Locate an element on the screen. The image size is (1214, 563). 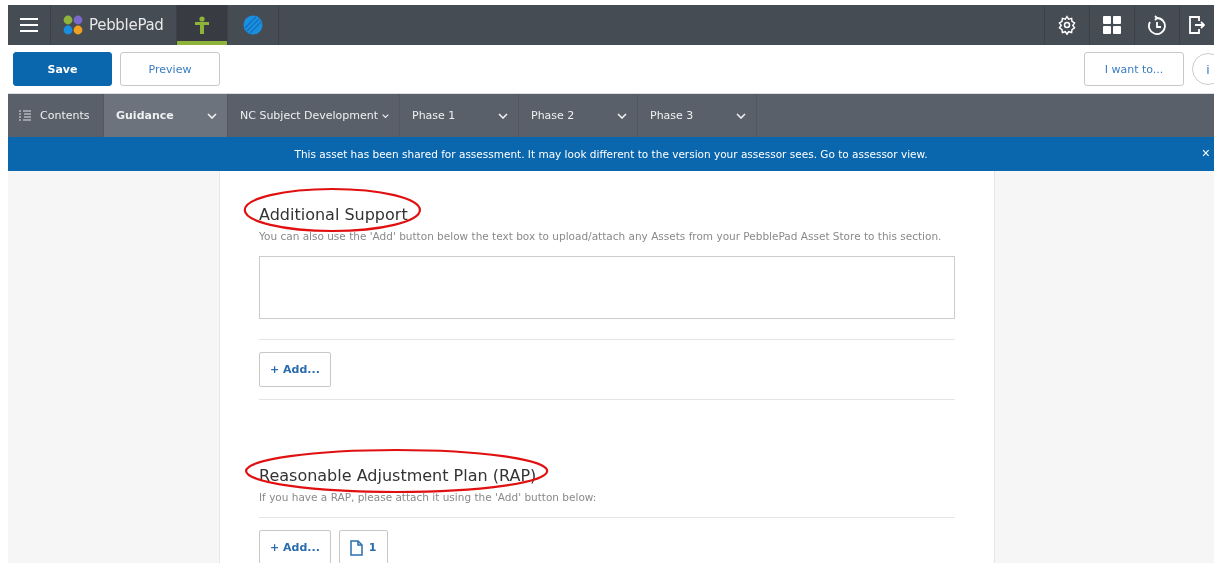
list-icon is located at coordinates (25, 115).